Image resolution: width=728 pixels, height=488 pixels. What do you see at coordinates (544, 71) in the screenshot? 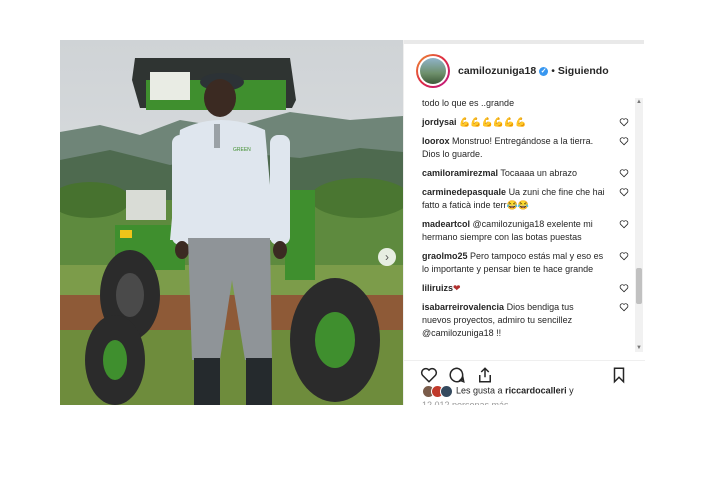
I see `verified-badge-icon: ✓` at bounding box center [544, 71].